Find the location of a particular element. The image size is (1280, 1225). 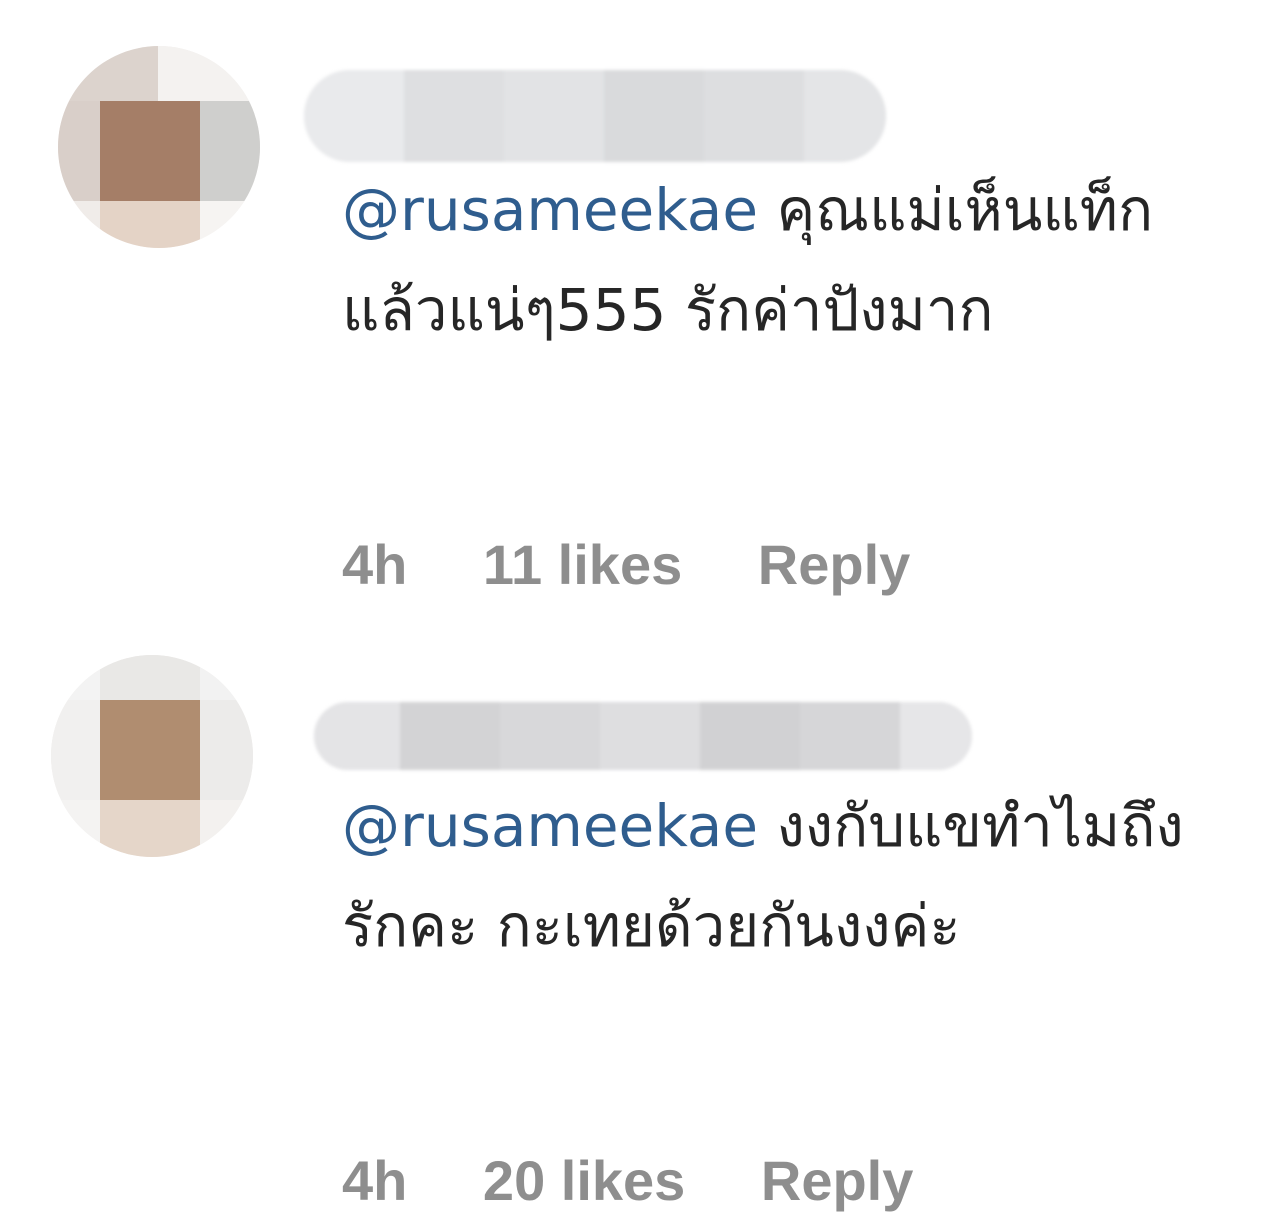

comment-meta: 4h 20 likes Reply is located at coordinates (657, 1180).